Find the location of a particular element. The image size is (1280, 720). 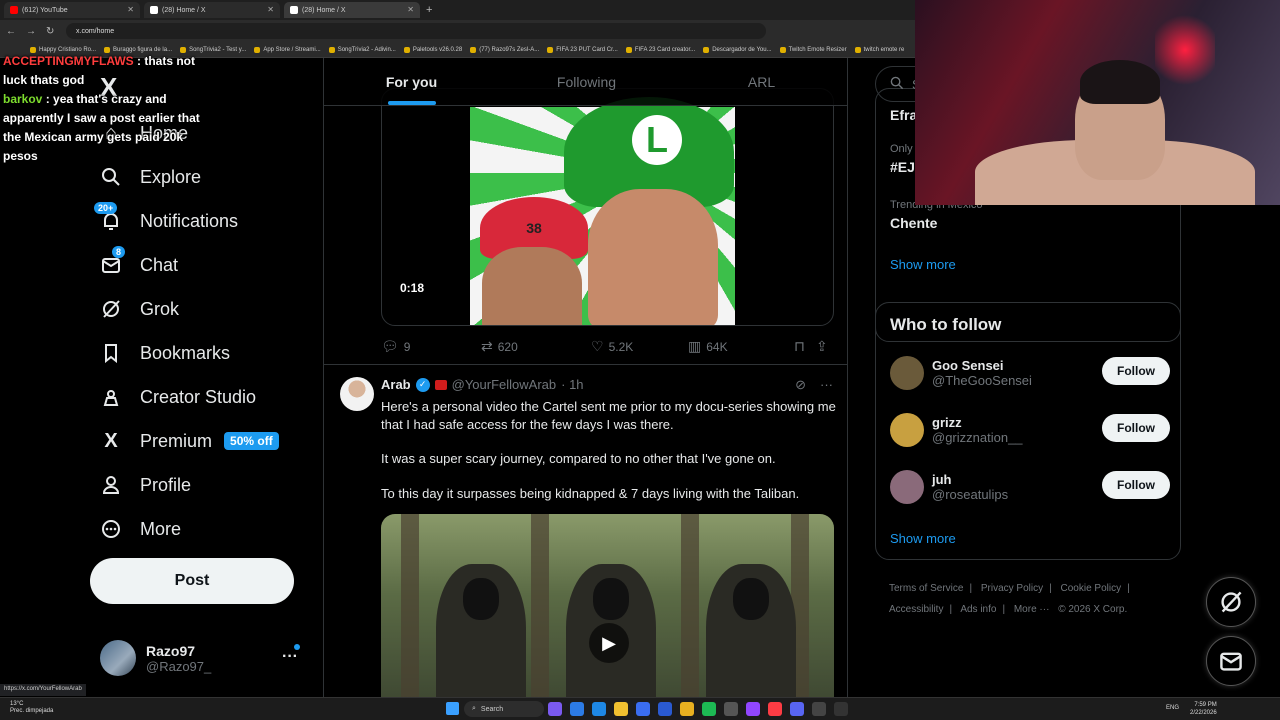

folder-icon is located at coordinates (621, 709).